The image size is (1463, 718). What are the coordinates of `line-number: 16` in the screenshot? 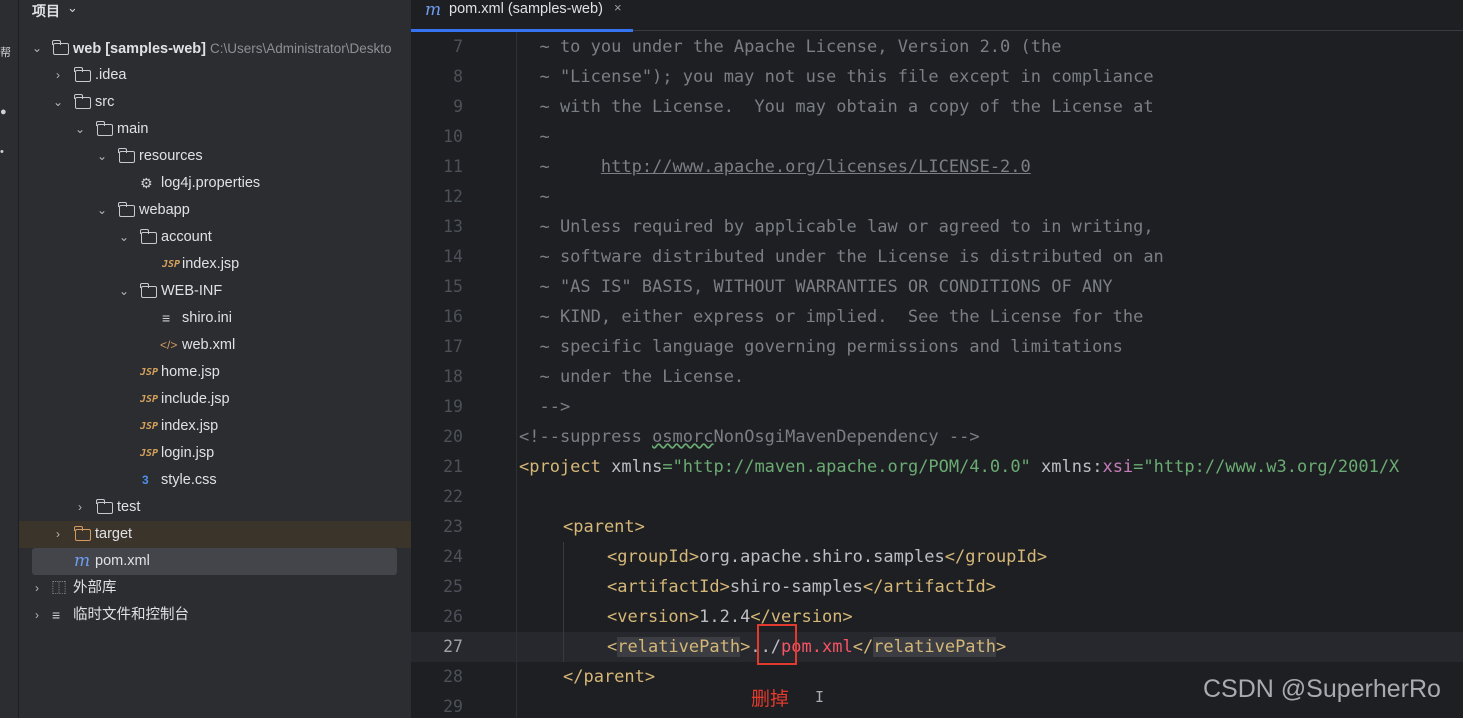 It's located at (453, 316).